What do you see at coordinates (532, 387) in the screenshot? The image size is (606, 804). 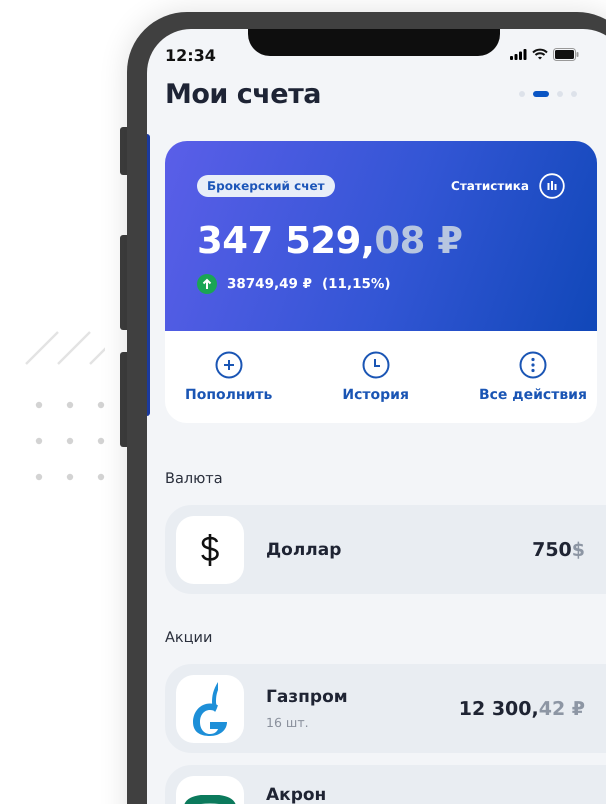 I see `card-action-button: Все действия` at bounding box center [532, 387].